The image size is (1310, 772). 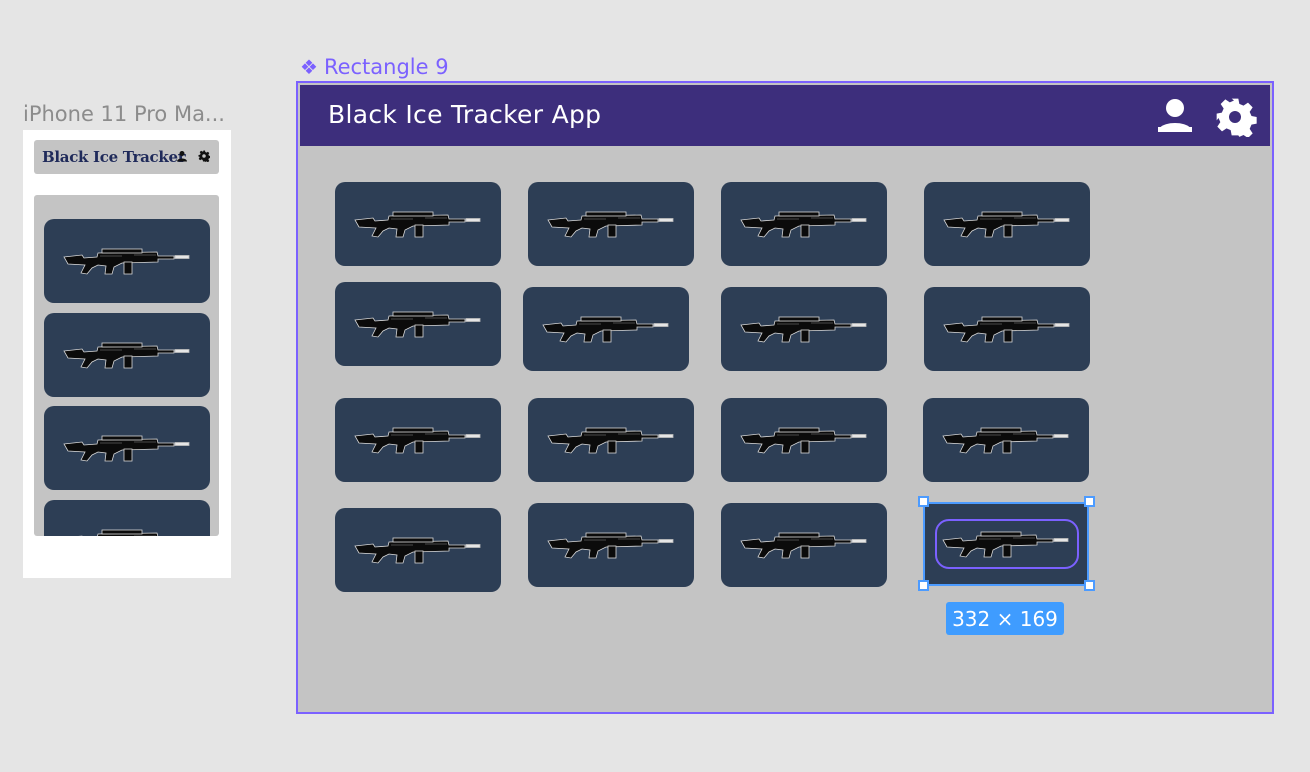 What do you see at coordinates (114, 157) in the screenshot?
I see `phone-title: Black Ice Tracker` at bounding box center [114, 157].